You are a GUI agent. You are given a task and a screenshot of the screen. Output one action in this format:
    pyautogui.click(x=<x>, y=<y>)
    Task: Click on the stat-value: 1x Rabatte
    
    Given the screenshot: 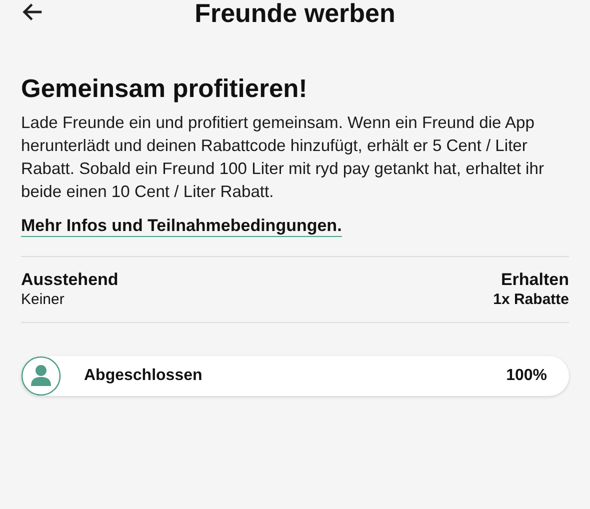 What is the action you would take?
    pyautogui.click(x=531, y=300)
    